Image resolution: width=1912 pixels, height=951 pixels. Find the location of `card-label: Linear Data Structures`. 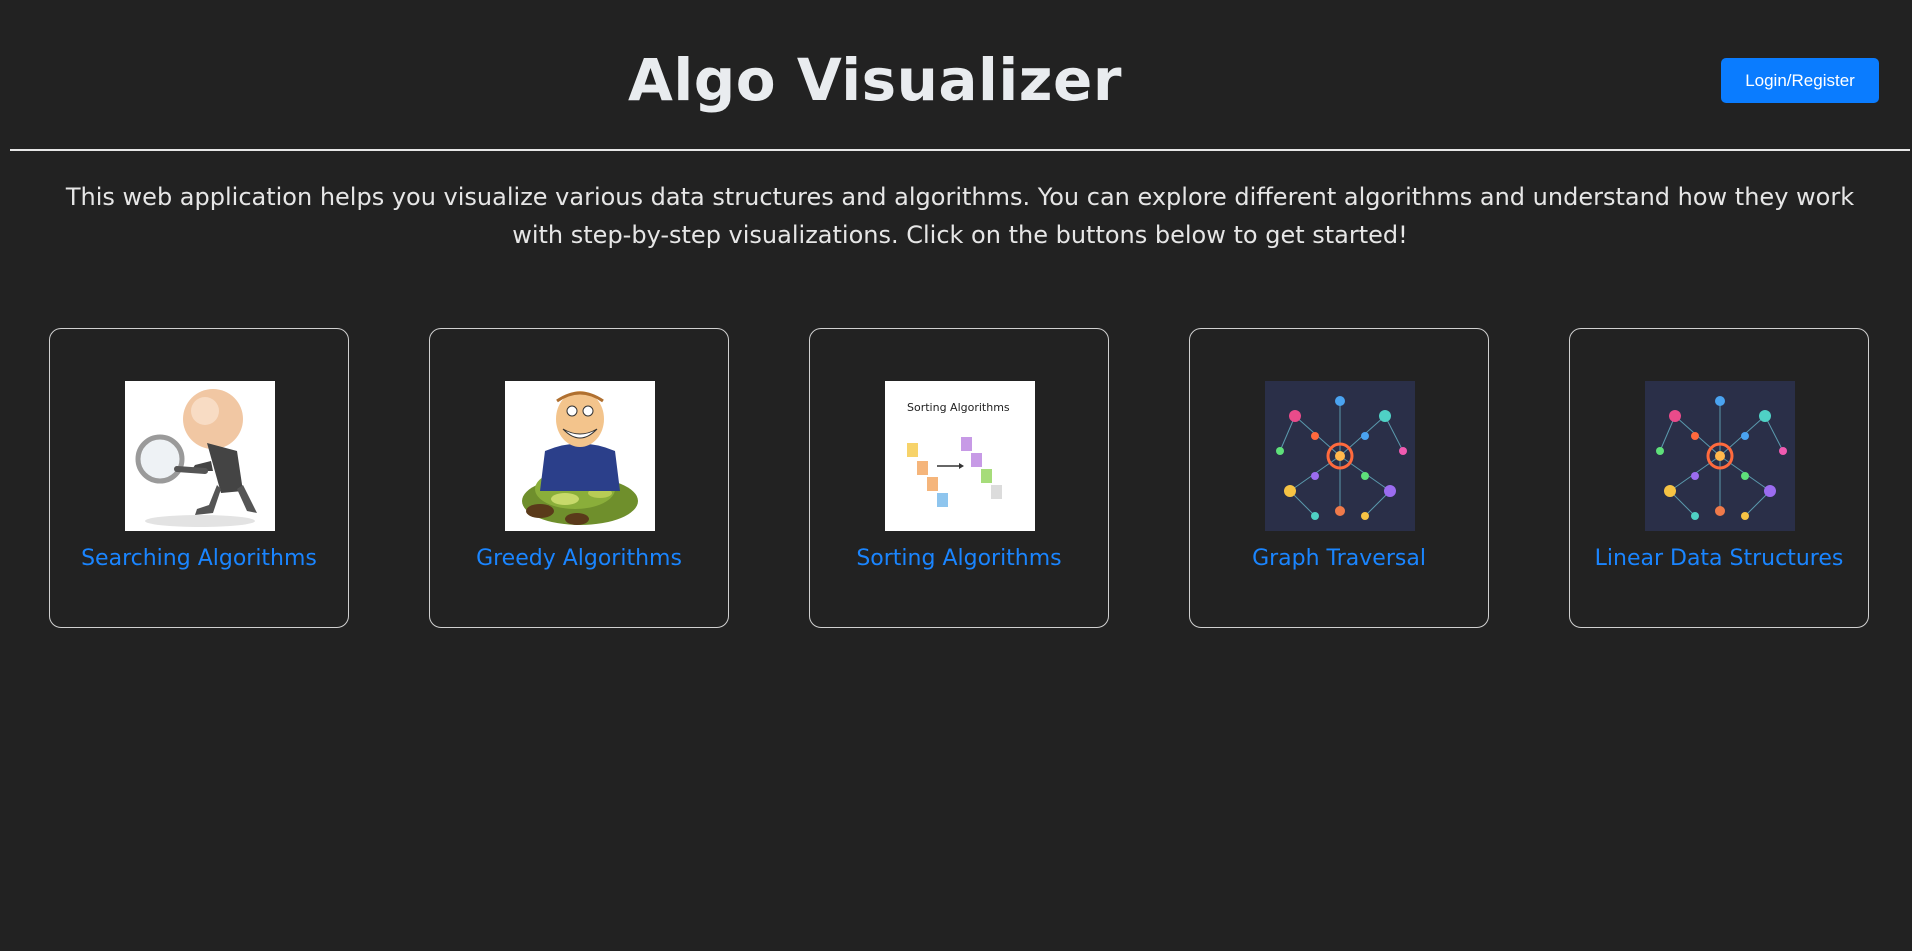

card-label: Linear Data Structures is located at coordinates (1719, 558).